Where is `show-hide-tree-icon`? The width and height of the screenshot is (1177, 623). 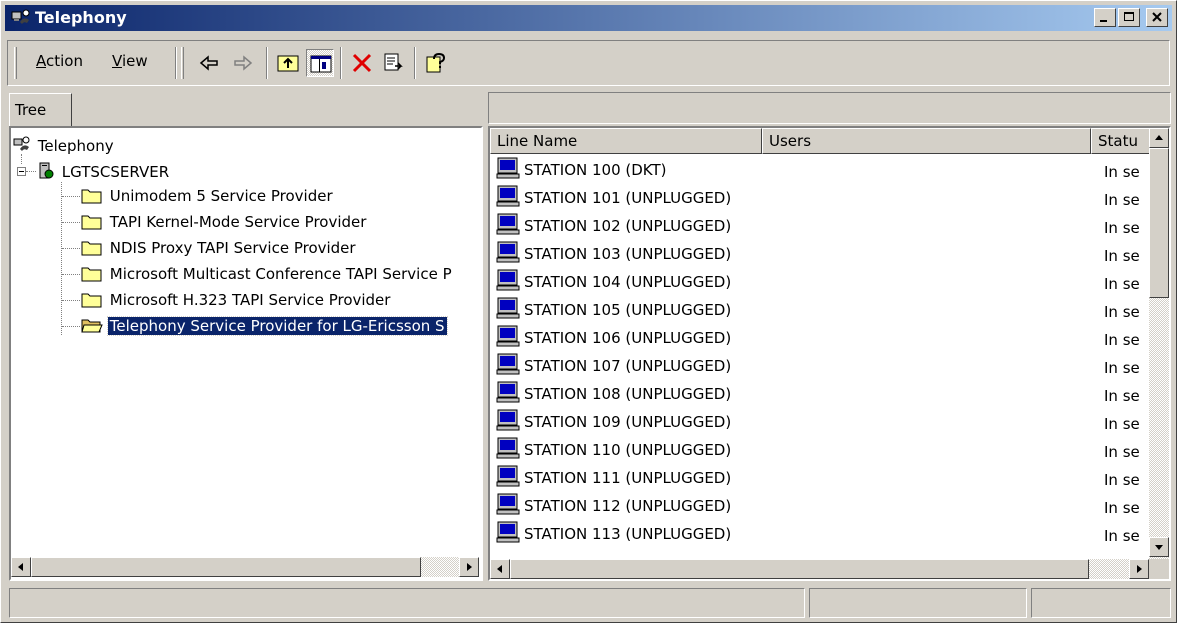
show-hide-tree-icon is located at coordinates (321, 64).